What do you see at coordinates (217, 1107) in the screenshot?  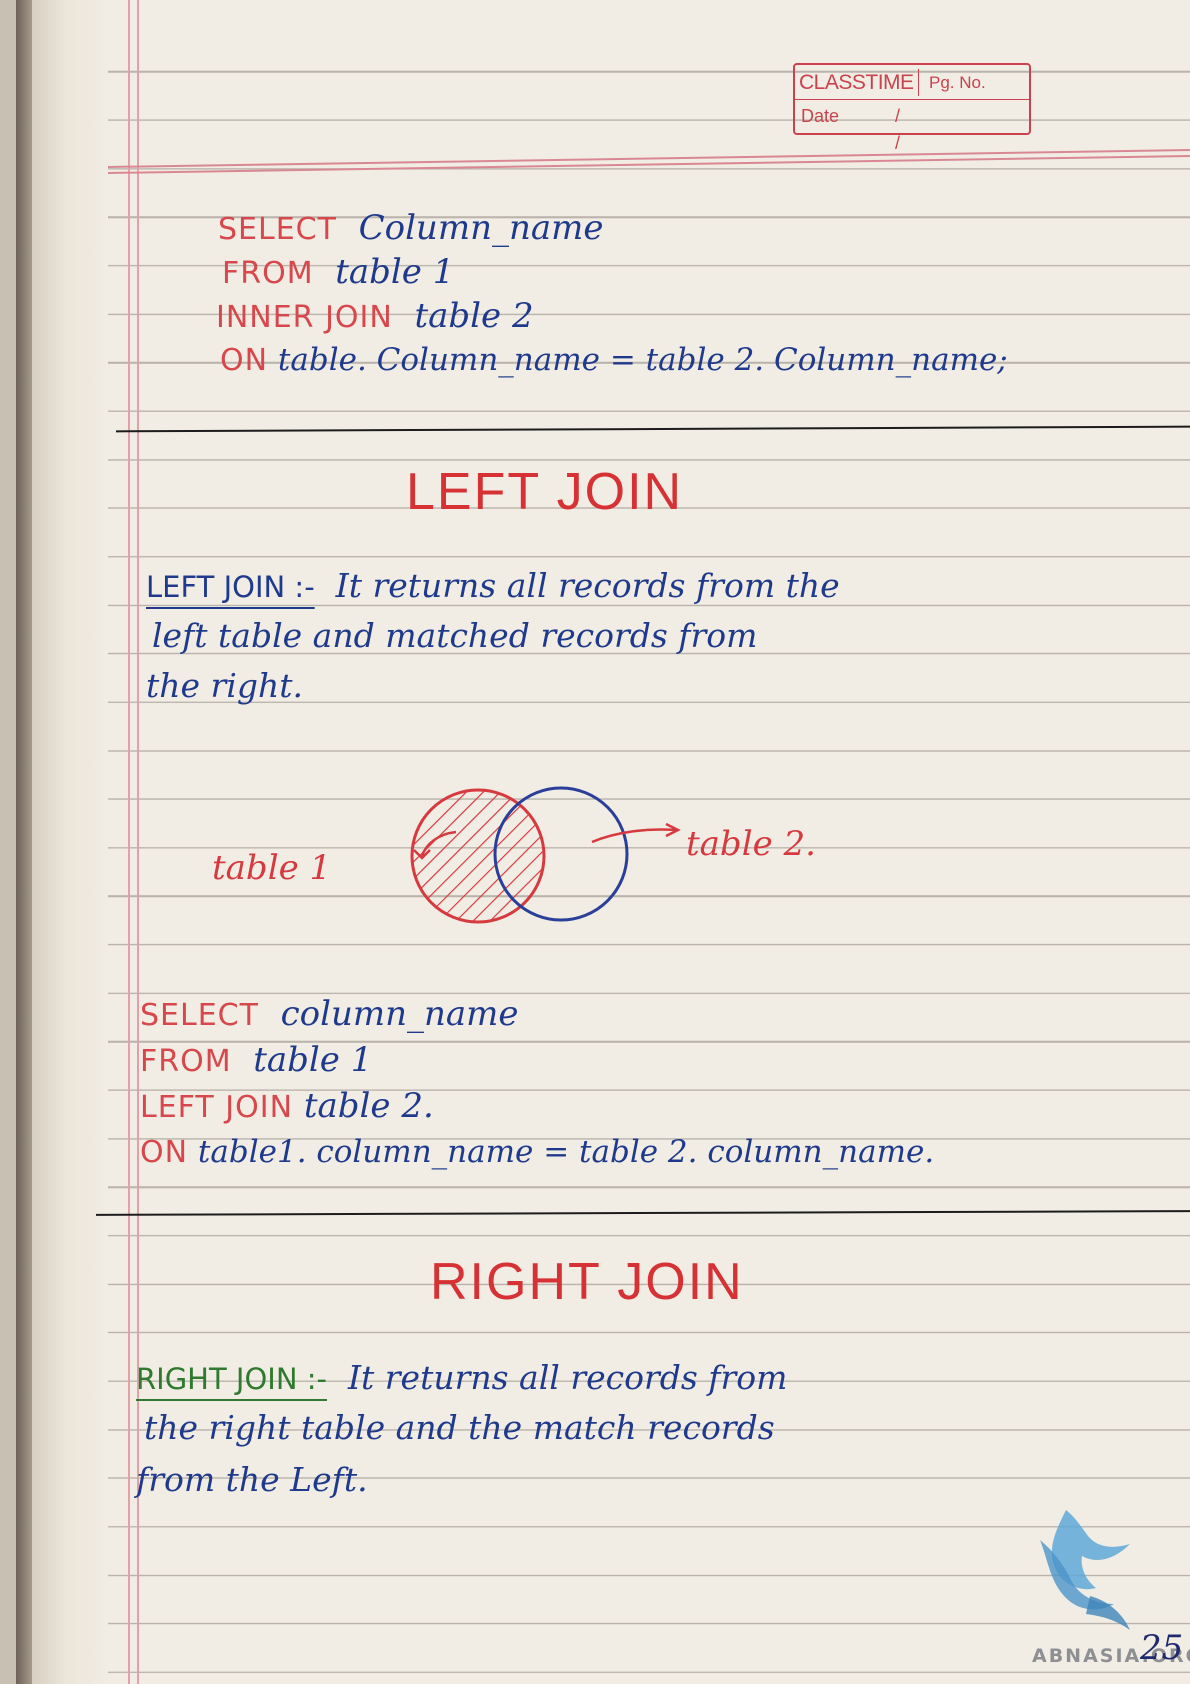 I see `sql-keyword: LEFT JOIN` at bounding box center [217, 1107].